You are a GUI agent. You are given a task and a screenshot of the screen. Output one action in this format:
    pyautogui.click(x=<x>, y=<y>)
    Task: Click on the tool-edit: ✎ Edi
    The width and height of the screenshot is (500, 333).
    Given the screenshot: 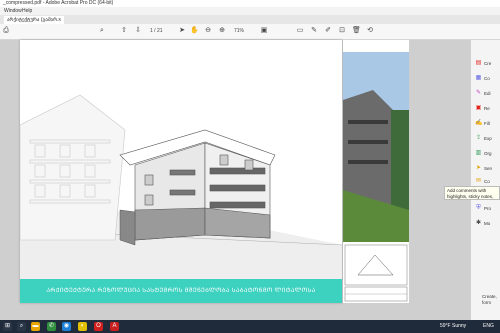 What is the action you would take?
    pyautogui.click(x=487, y=94)
    